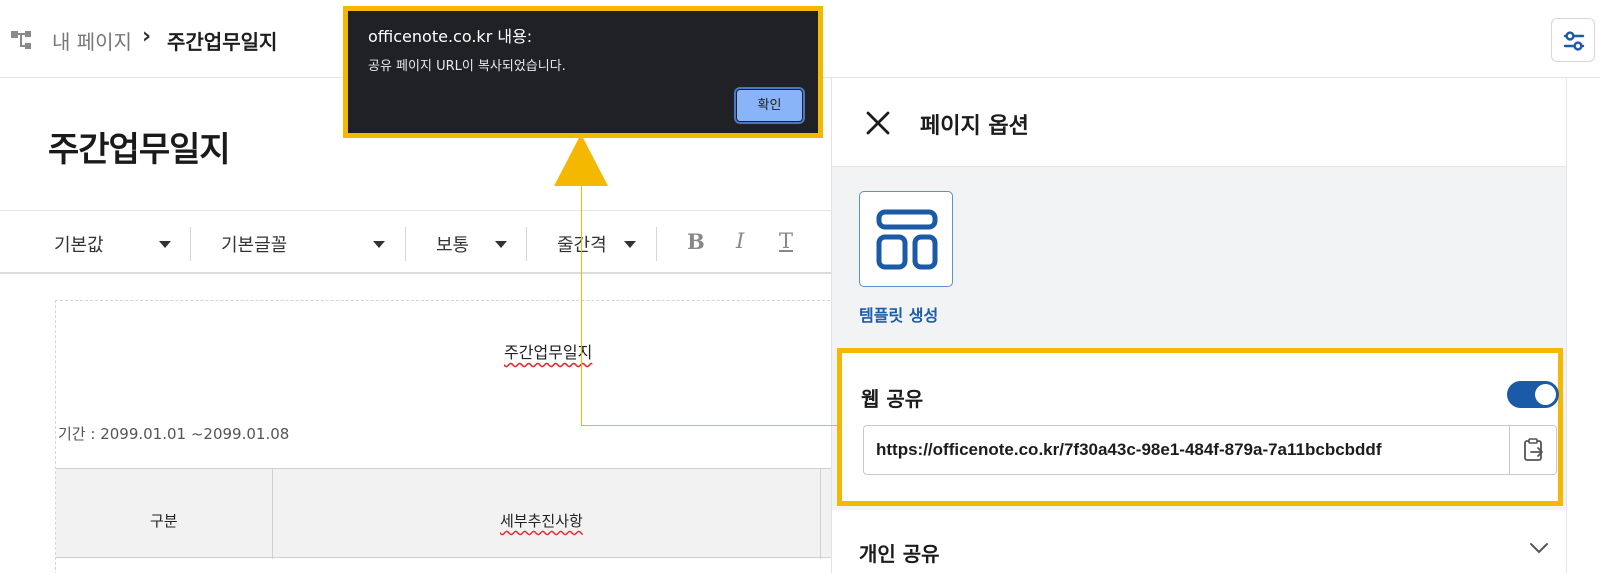 Image resolution: width=1600 pixels, height=573 pixels. Describe the element at coordinates (1533, 394) in the screenshot. I see `web-share-toggle` at that location.